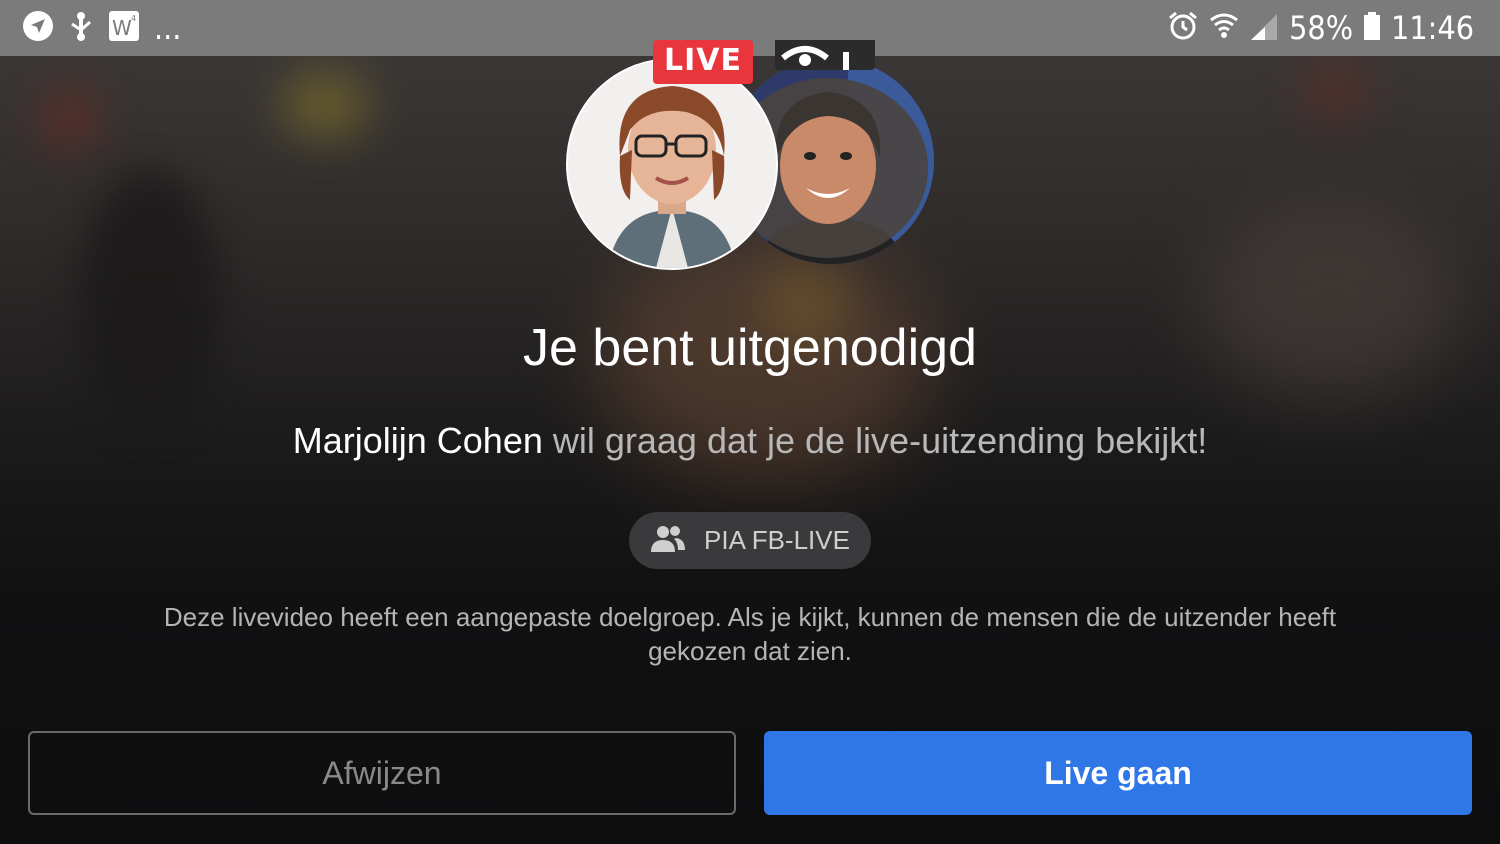 The width and height of the screenshot is (1500, 844). I want to click on live-badge: LIVE, so click(703, 62).